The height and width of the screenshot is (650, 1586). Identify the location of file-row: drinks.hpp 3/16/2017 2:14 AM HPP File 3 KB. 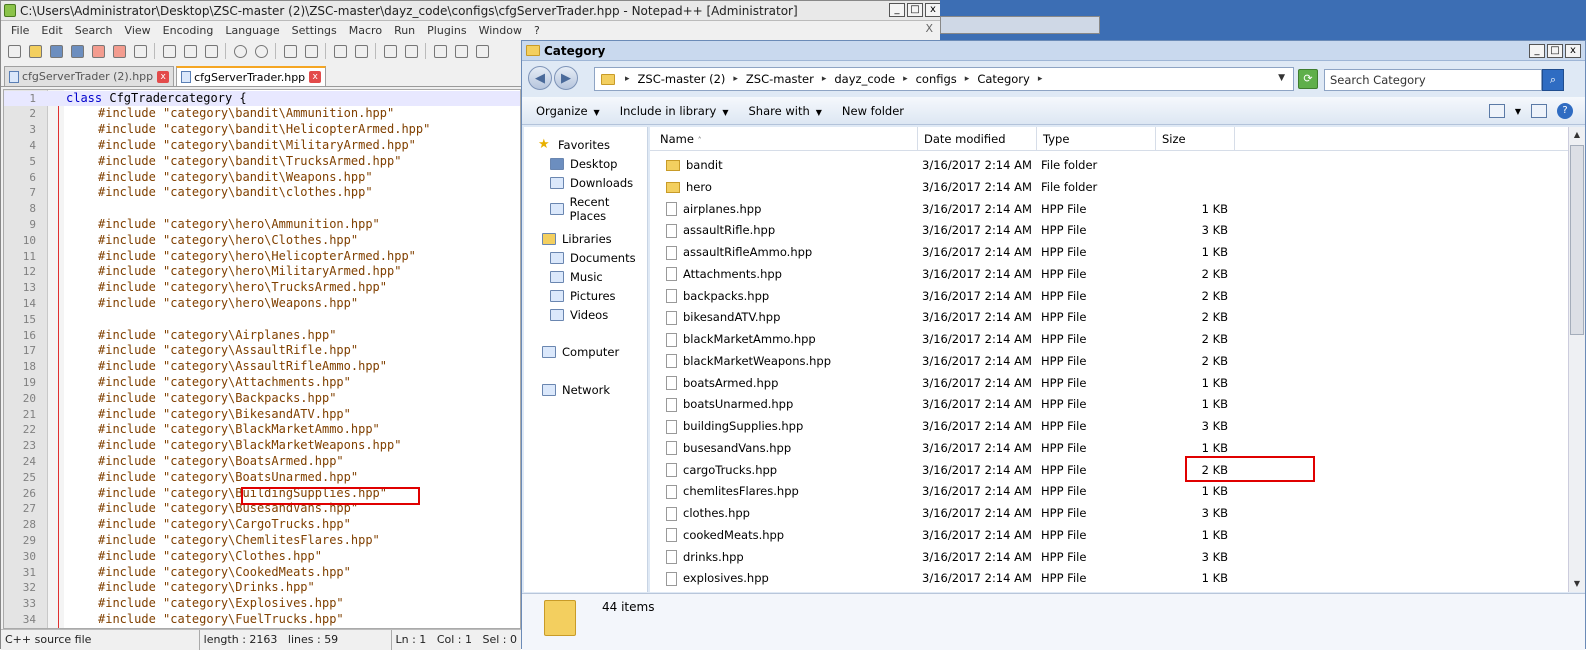
(1109, 558).